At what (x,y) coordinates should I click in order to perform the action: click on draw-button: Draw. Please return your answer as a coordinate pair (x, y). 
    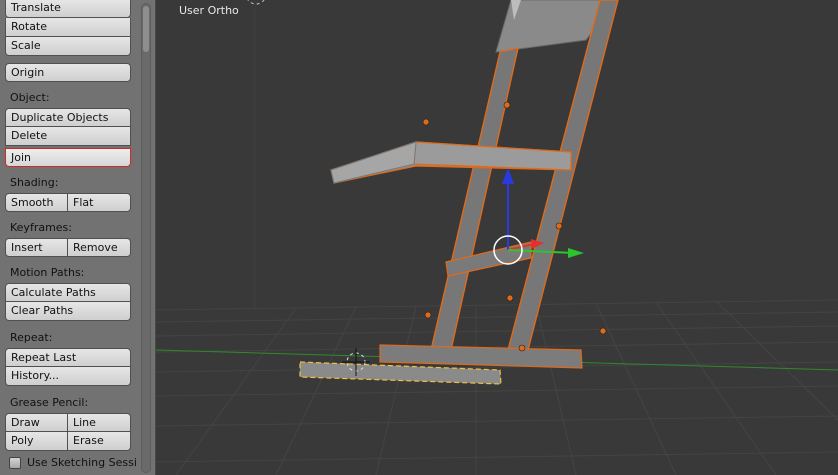
    Looking at the image, I should click on (36, 422).